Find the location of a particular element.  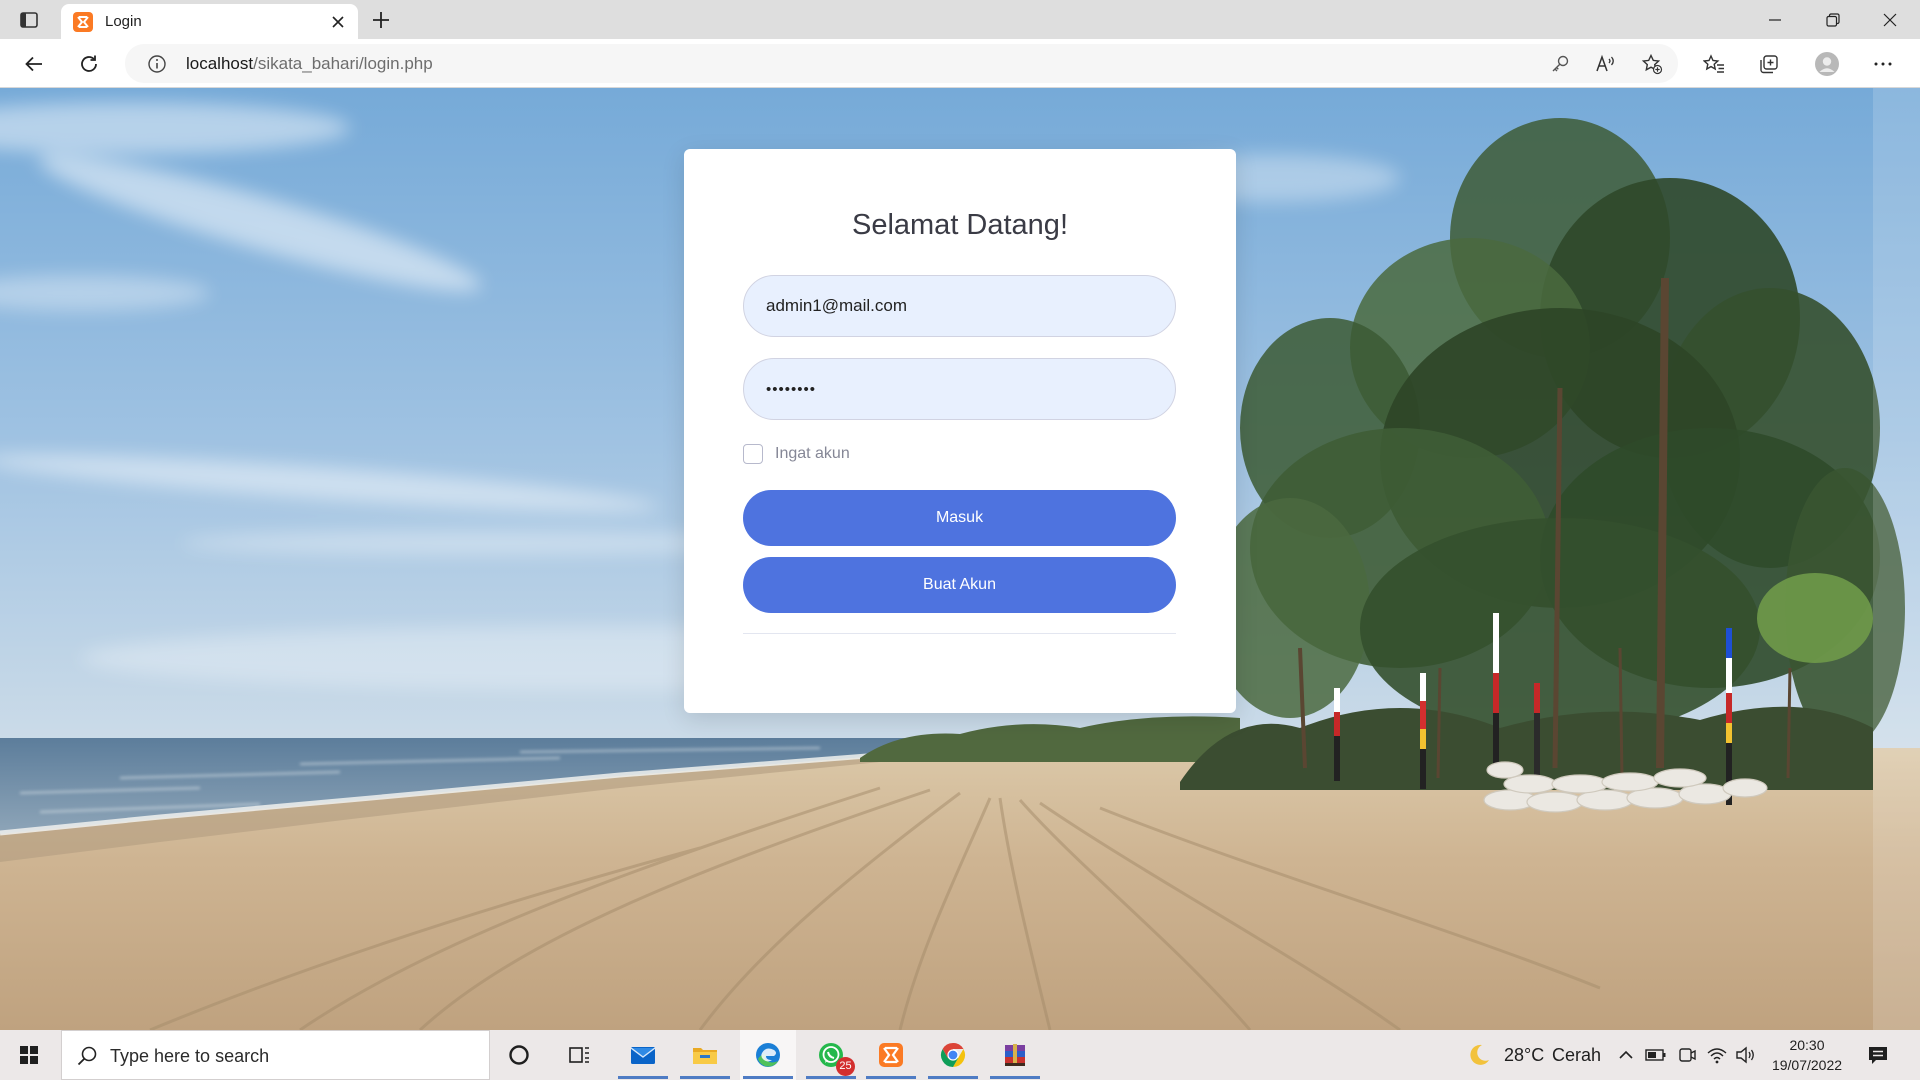

clock-date: 19/07/2022 is located at coordinates (1807, 1065).